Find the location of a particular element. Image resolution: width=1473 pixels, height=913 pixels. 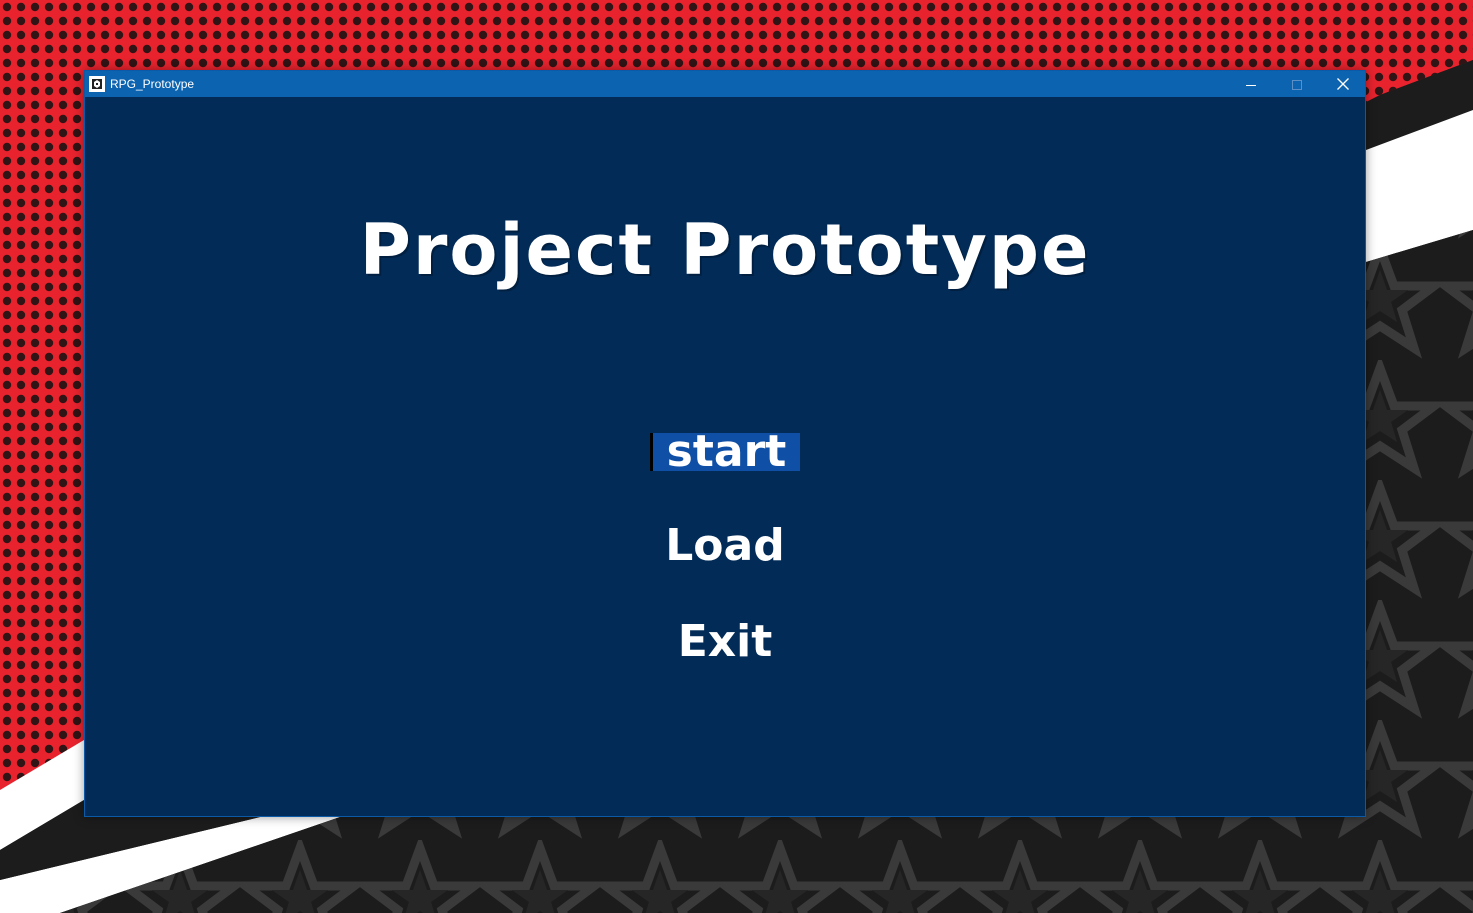

minimize-icon is located at coordinates (1251, 84).